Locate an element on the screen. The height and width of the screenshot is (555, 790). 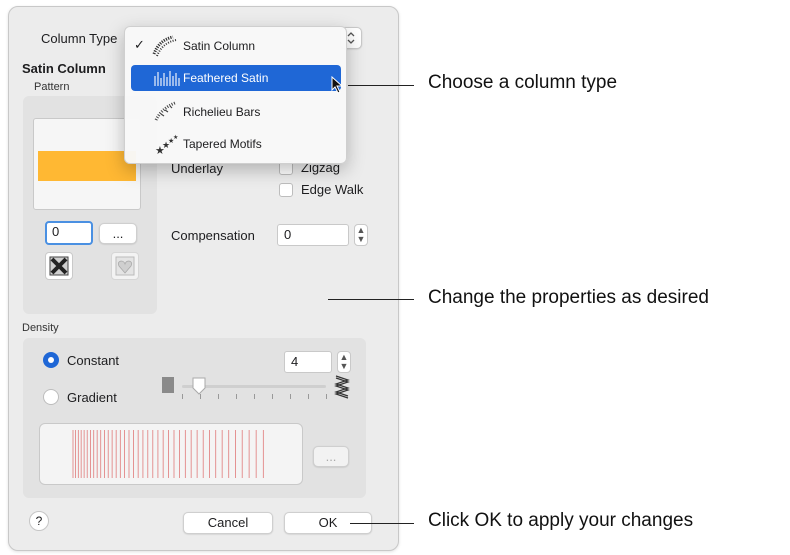
gradient-stitch-lines is located at coordinates (168, 454).